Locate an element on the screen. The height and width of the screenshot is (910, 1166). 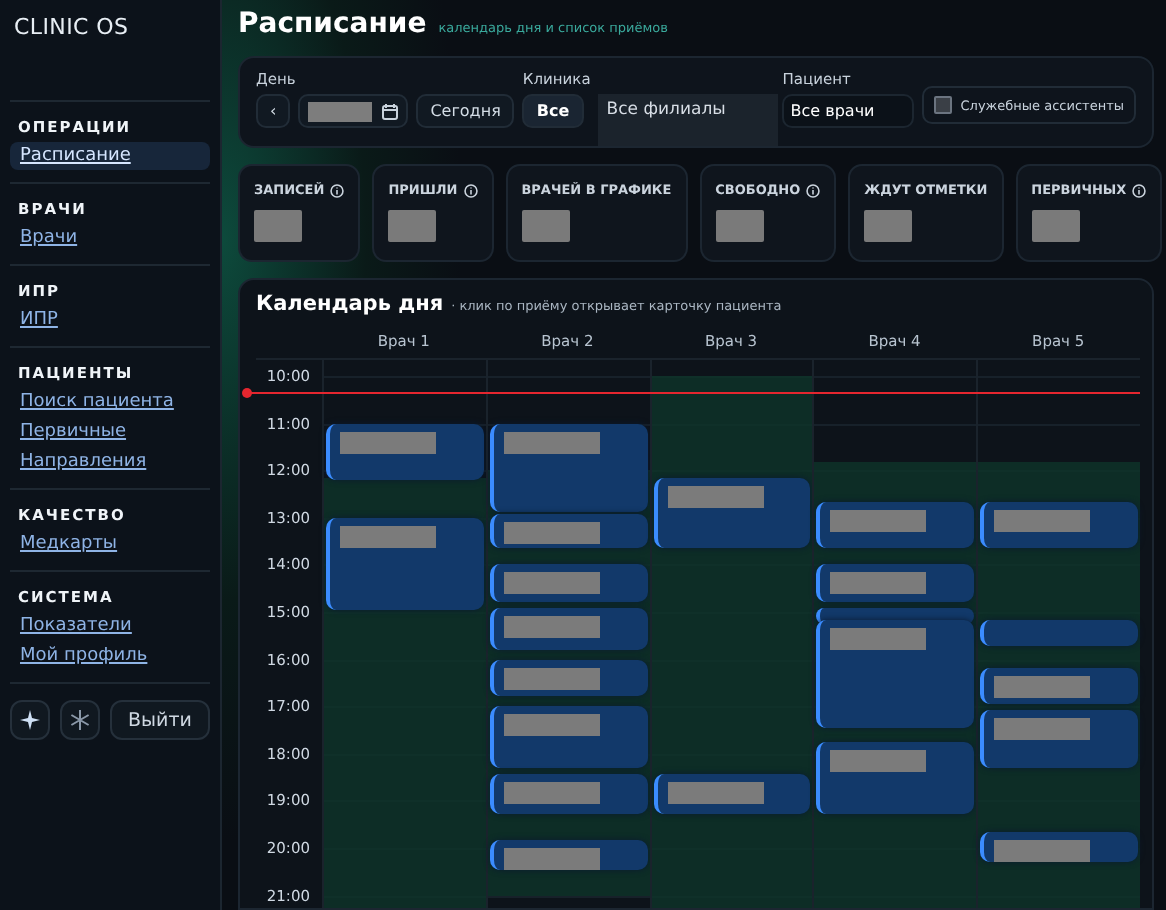
snowflake-icon is located at coordinates (80, 720).